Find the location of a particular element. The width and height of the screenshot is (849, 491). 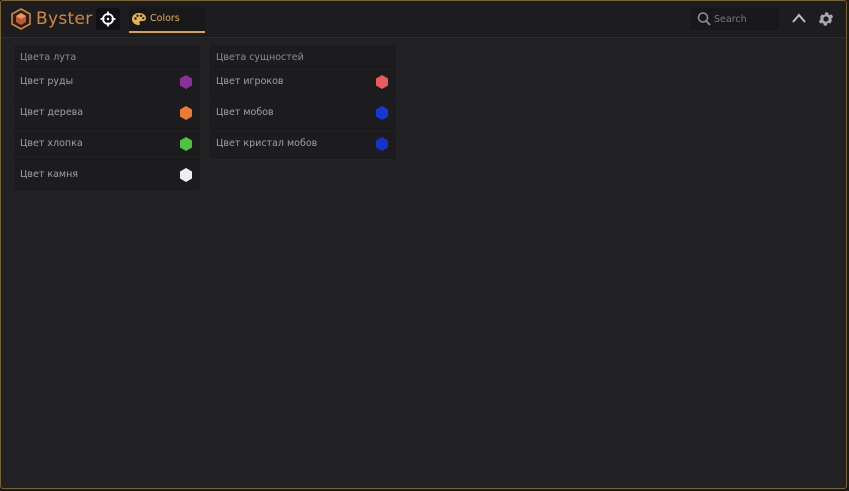

list-item: Цвет игроков is located at coordinates (303, 82).